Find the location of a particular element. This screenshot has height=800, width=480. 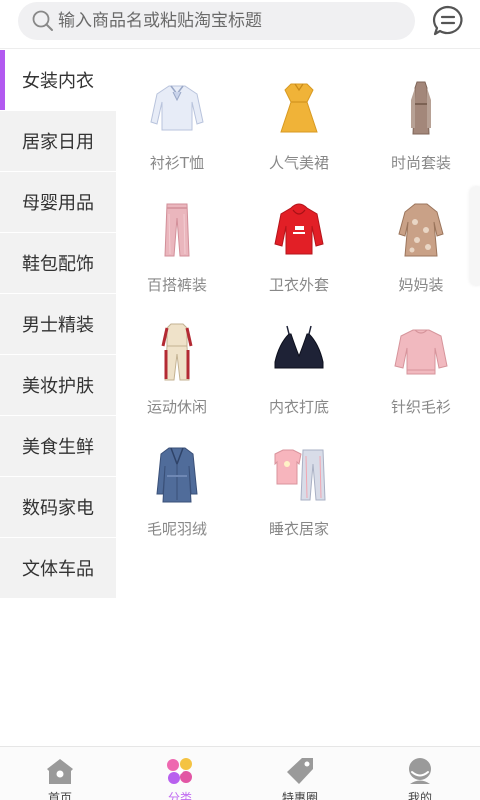

category-label: 针织毛衫 is located at coordinates (420, 407).